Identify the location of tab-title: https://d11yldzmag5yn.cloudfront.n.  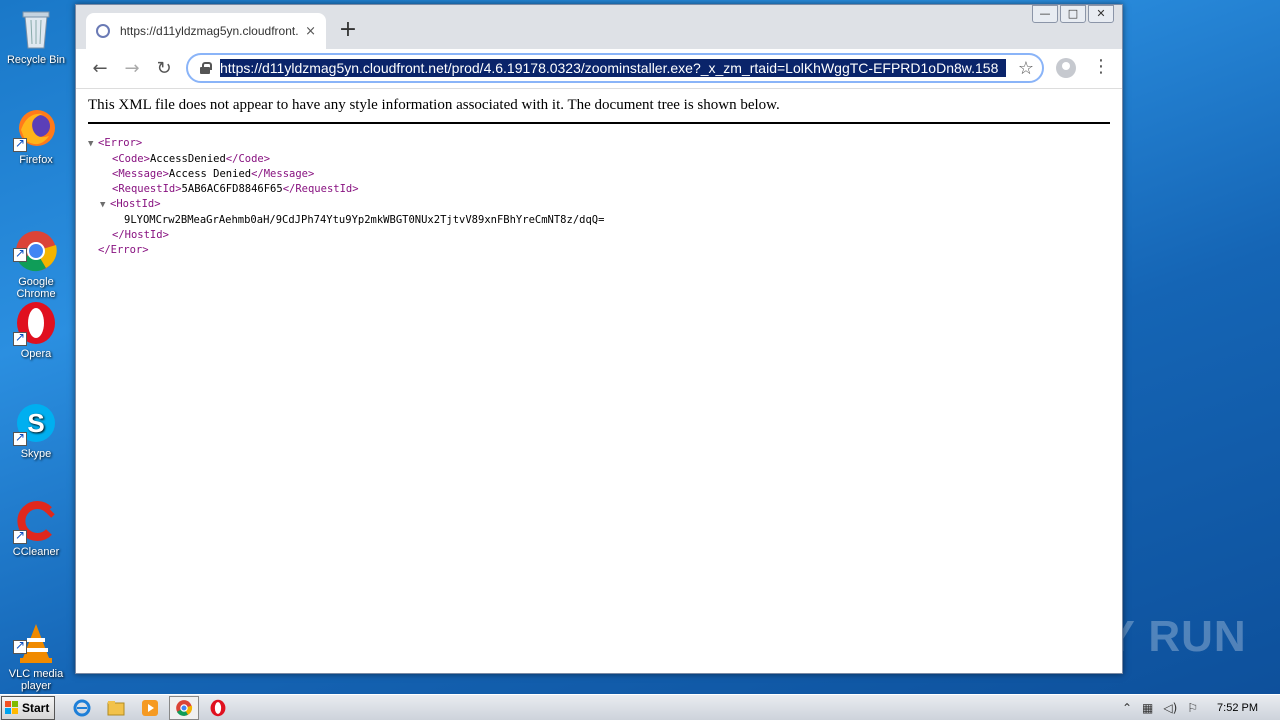
(210, 31).